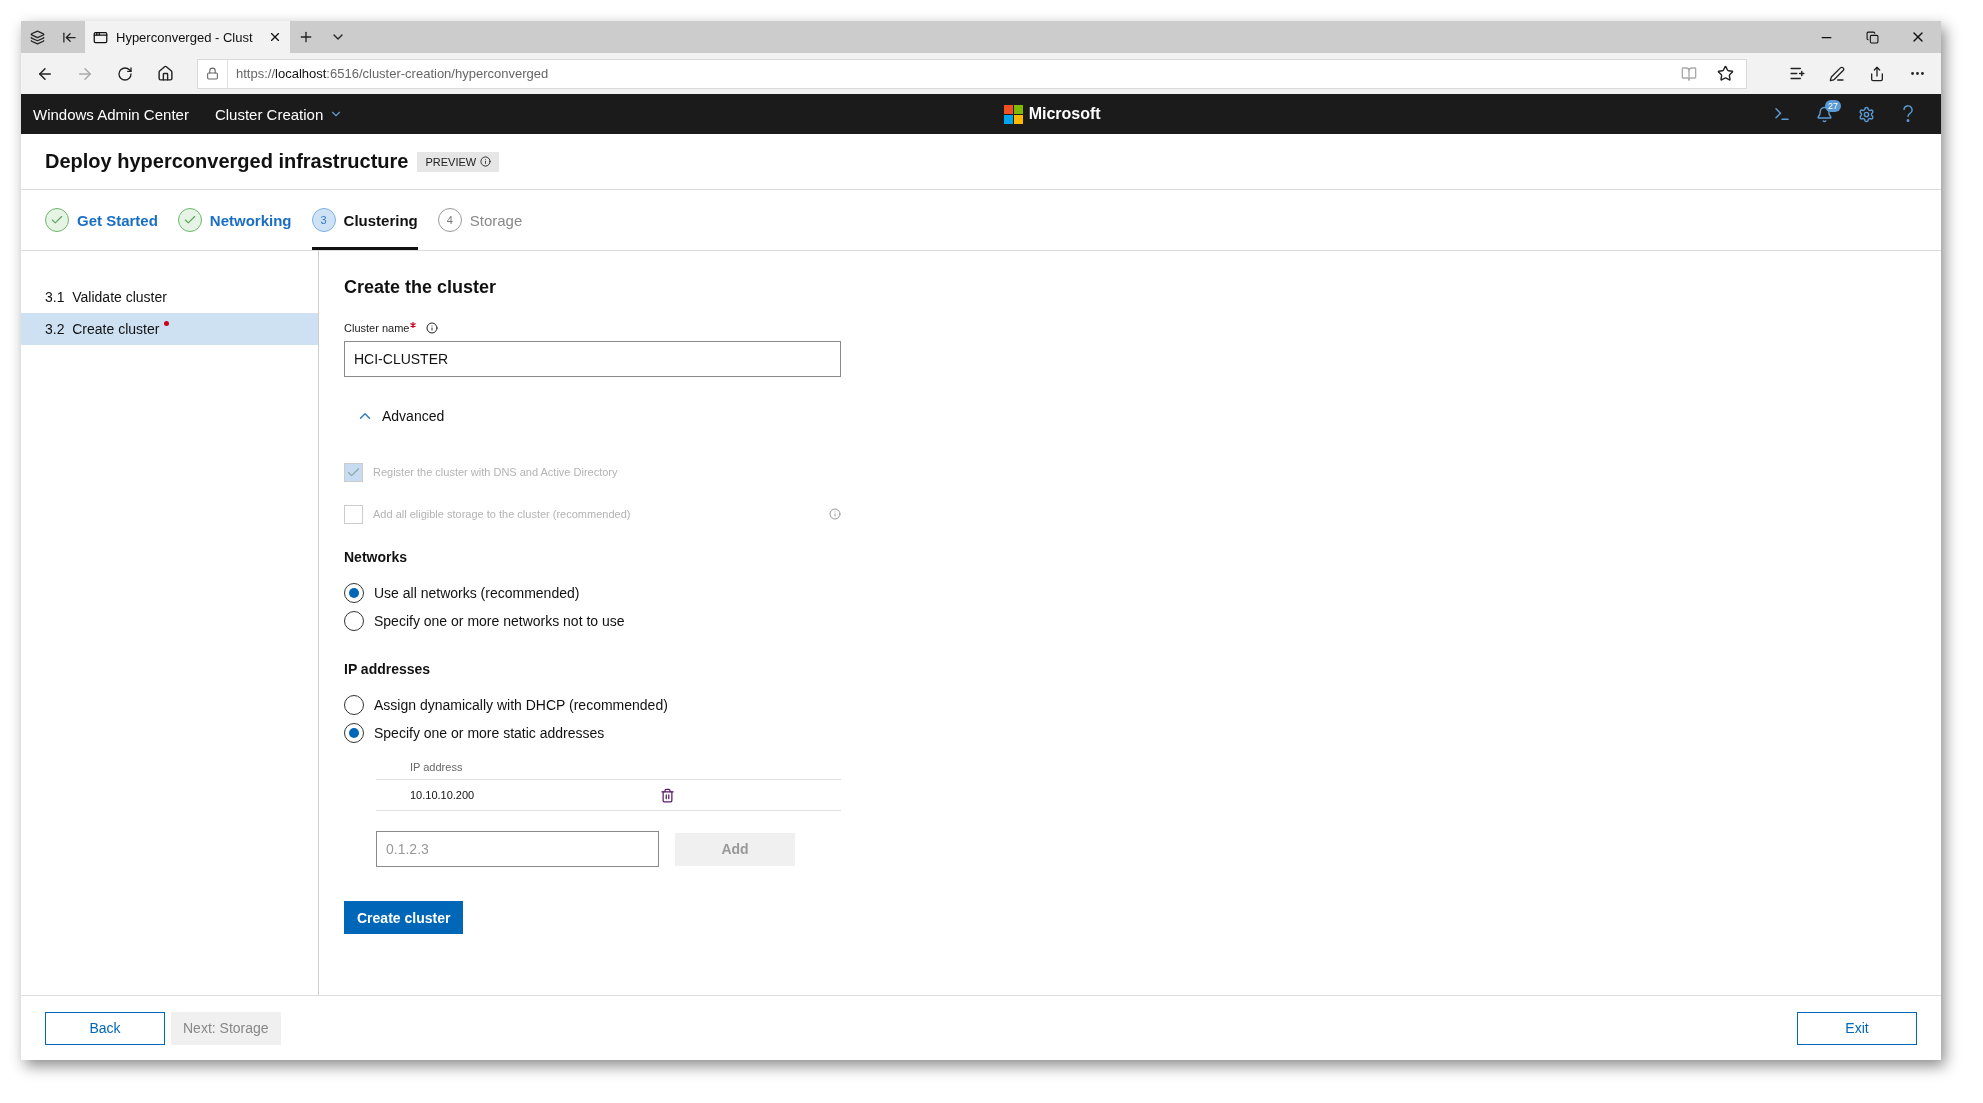  I want to click on column-header: IP address, so click(608, 767).